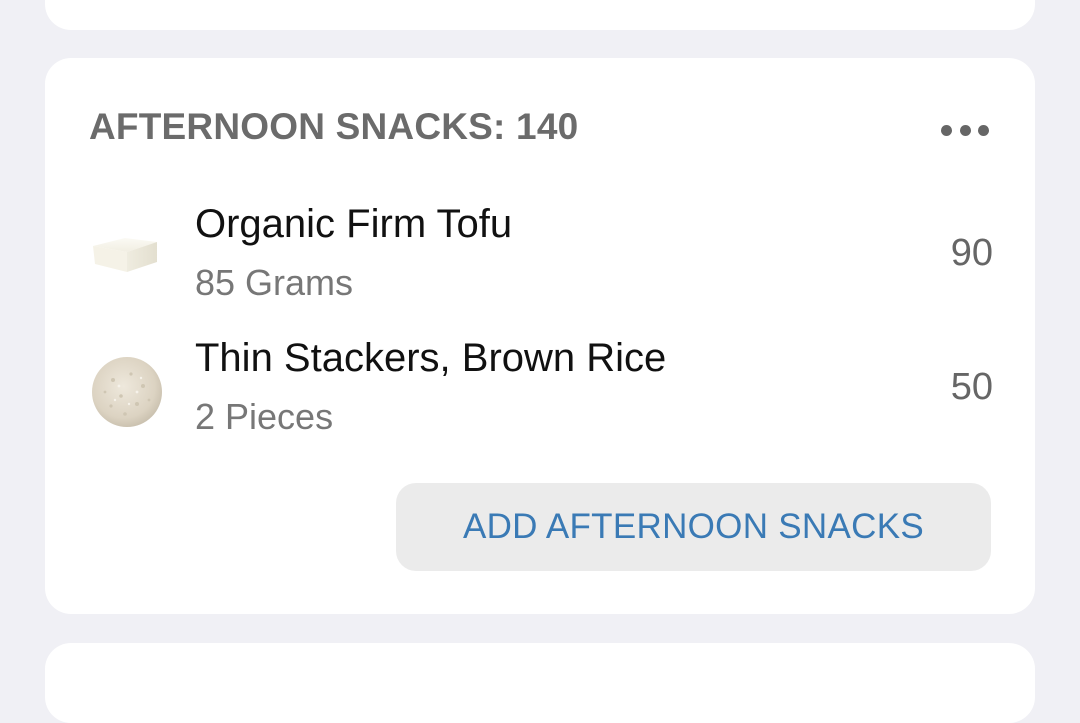 The image size is (1080, 723). Describe the element at coordinates (127, 392) in the screenshot. I see `rice-cake-image` at that location.